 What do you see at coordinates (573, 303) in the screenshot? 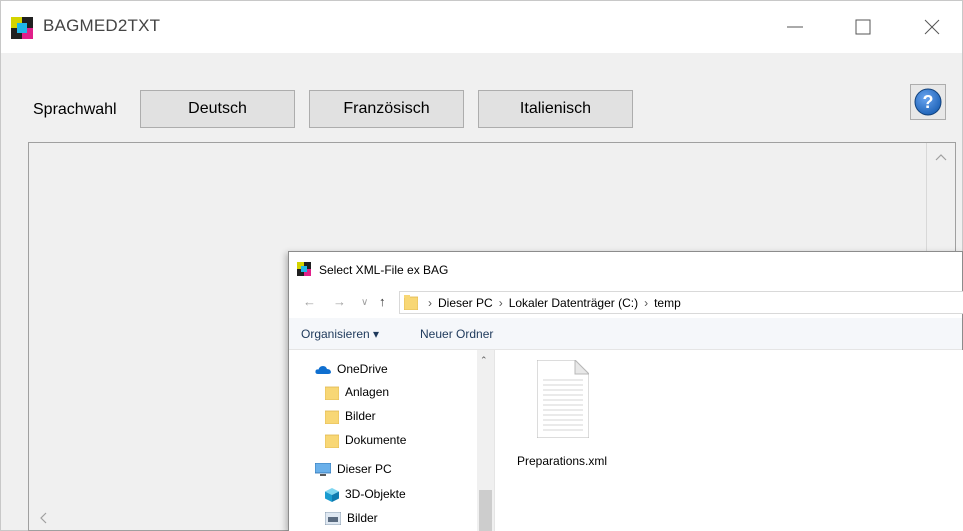
I see `breadcrumb-local-disk: Lokaler Datenträger (C:)` at bounding box center [573, 303].